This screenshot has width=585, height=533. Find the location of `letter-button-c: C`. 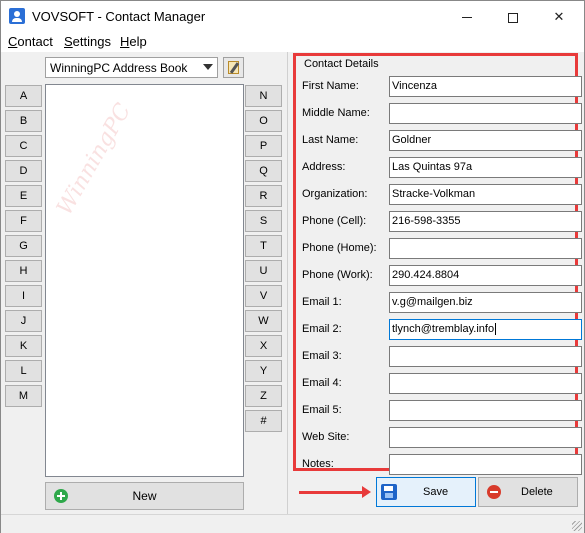

letter-button-c: C is located at coordinates (23, 146).